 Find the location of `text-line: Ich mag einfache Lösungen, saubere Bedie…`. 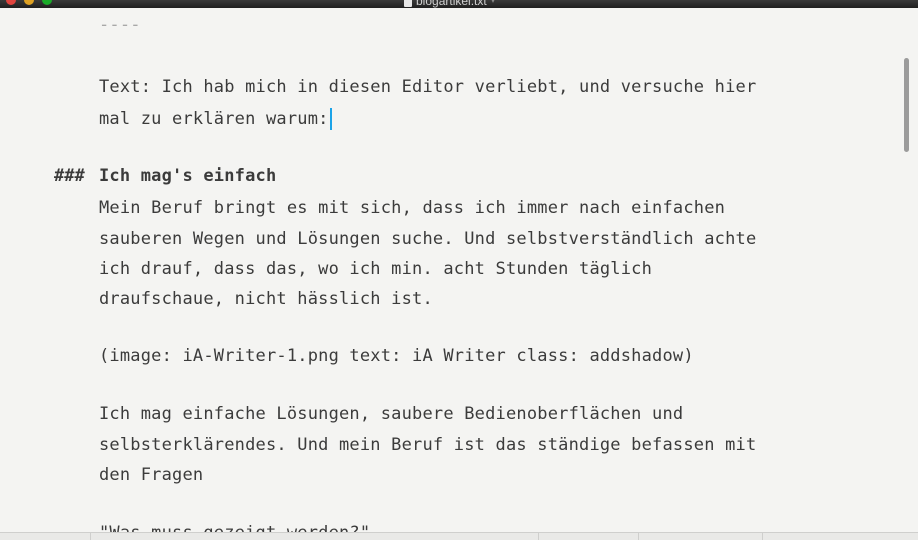

text-line: Ich mag einfache Lösungen, saubere Bedie… is located at coordinates (391, 414).